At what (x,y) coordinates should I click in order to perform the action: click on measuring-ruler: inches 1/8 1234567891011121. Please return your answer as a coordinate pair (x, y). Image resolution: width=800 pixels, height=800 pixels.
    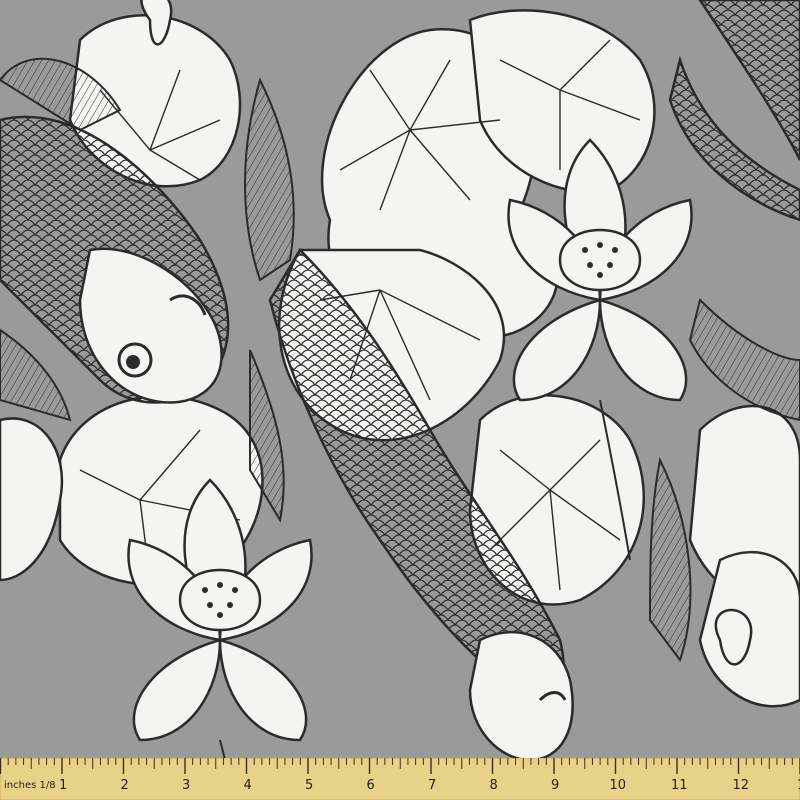
    Looking at the image, I should click on (400, 779).